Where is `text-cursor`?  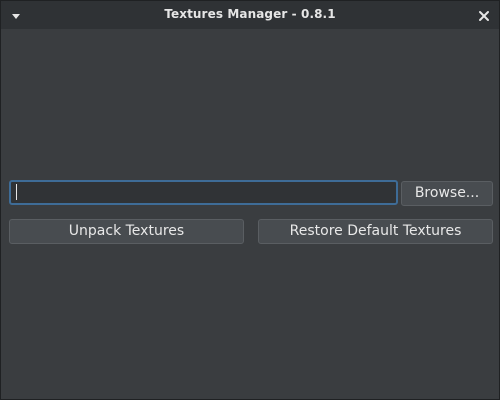
text-cursor is located at coordinates (16, 192).